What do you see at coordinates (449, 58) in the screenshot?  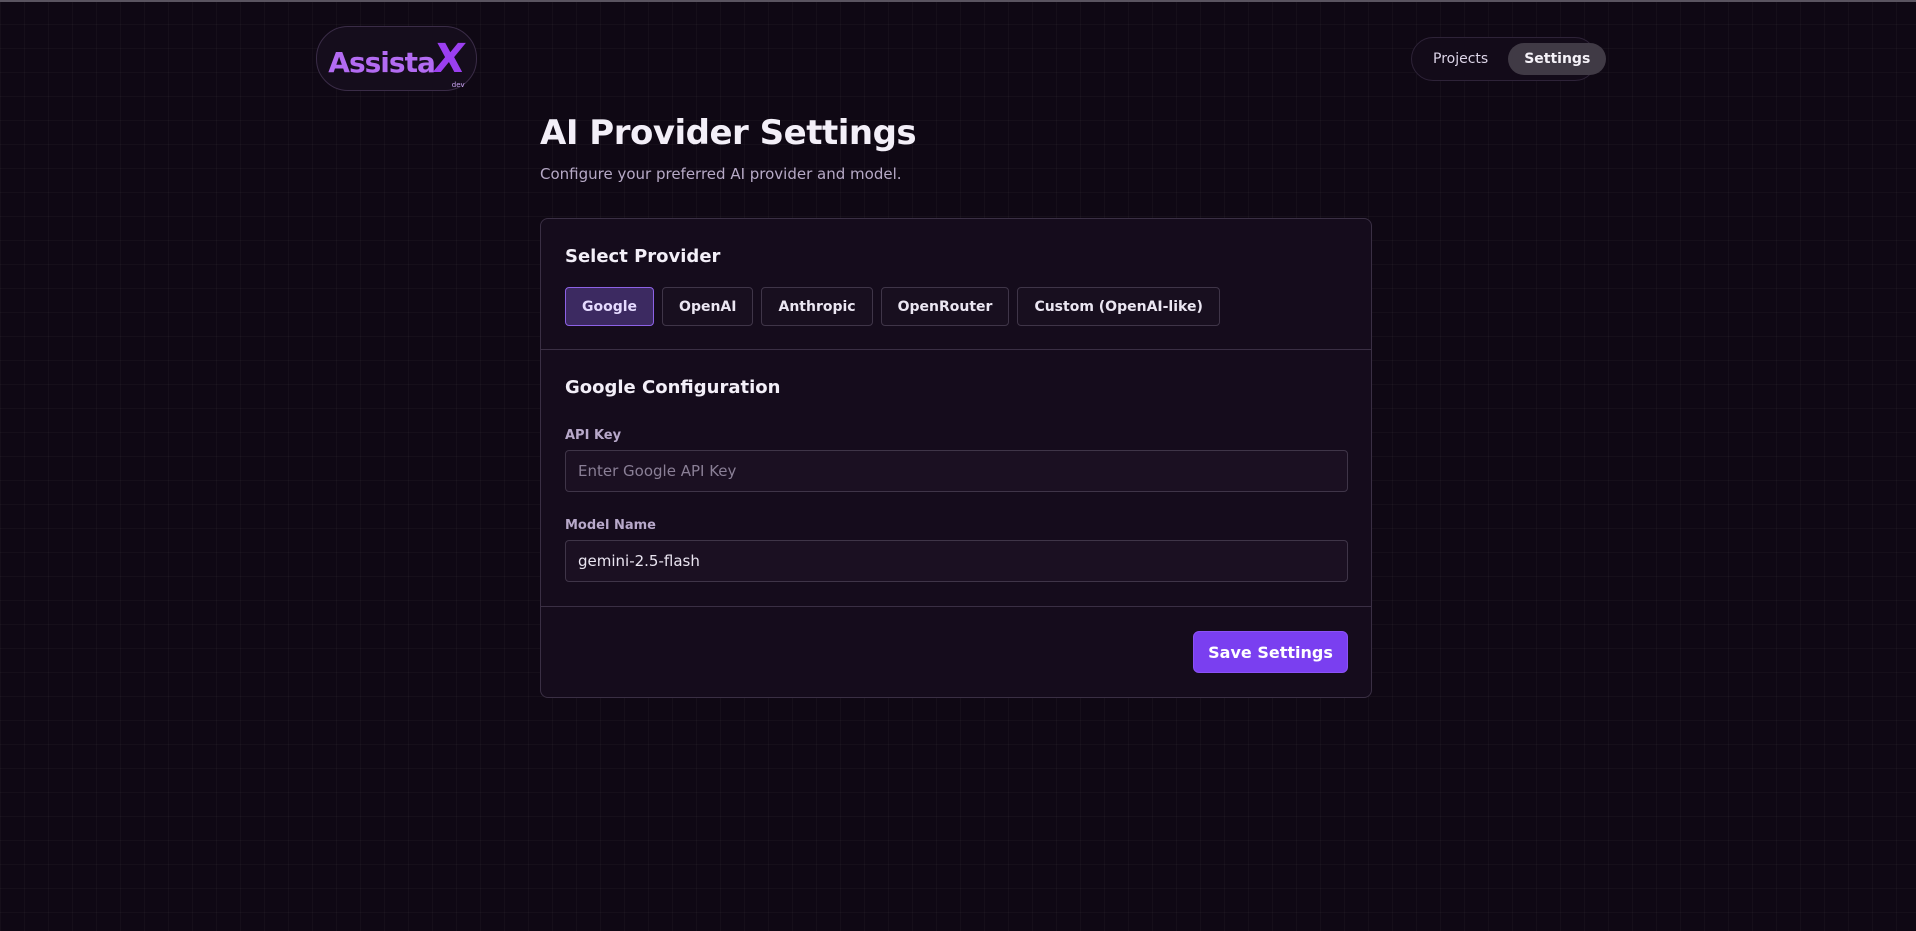 I see `logo-x-mark: X` at bounding box center [449, 58].